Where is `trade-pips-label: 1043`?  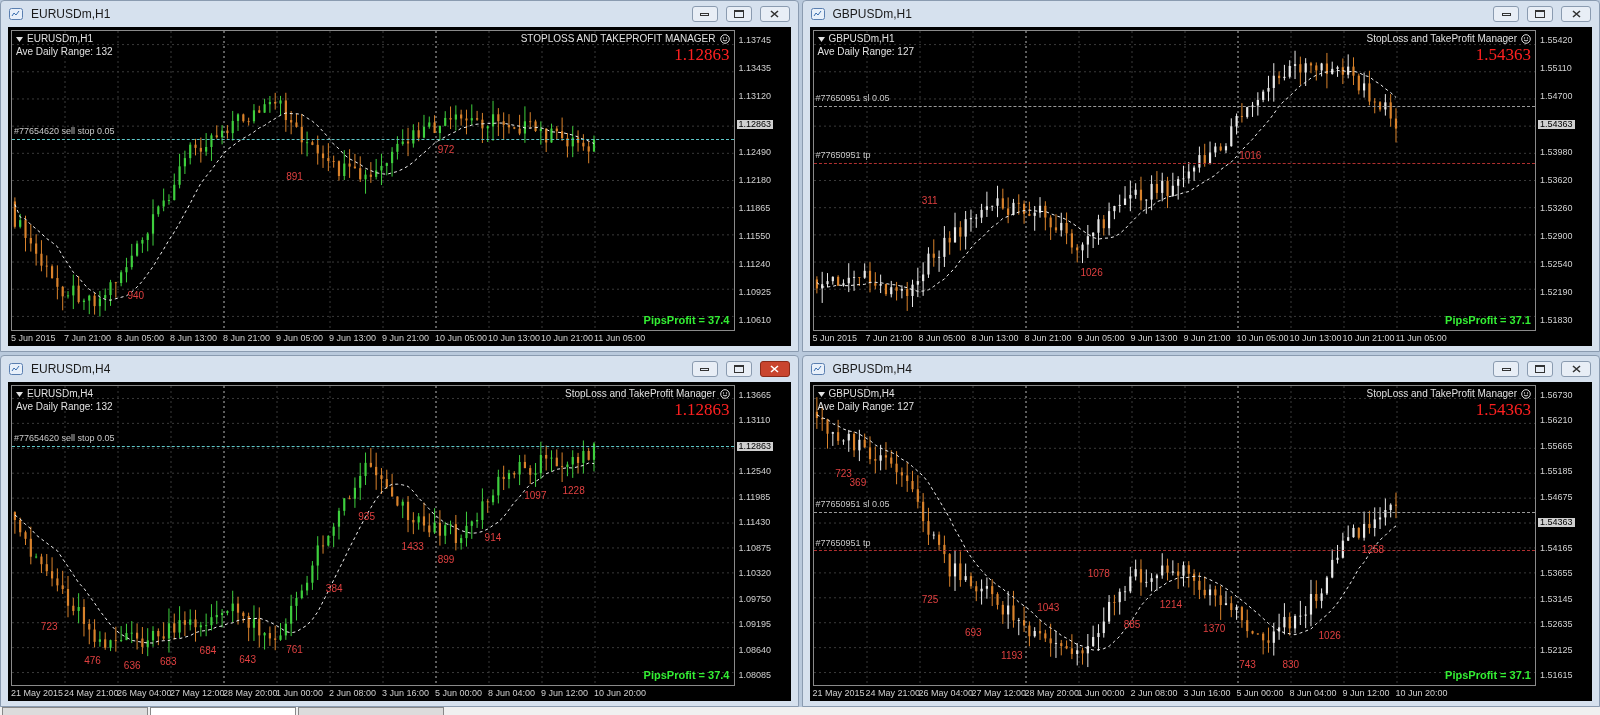 trade-pips-label: 1043 is located at coordinates (1048, 608).